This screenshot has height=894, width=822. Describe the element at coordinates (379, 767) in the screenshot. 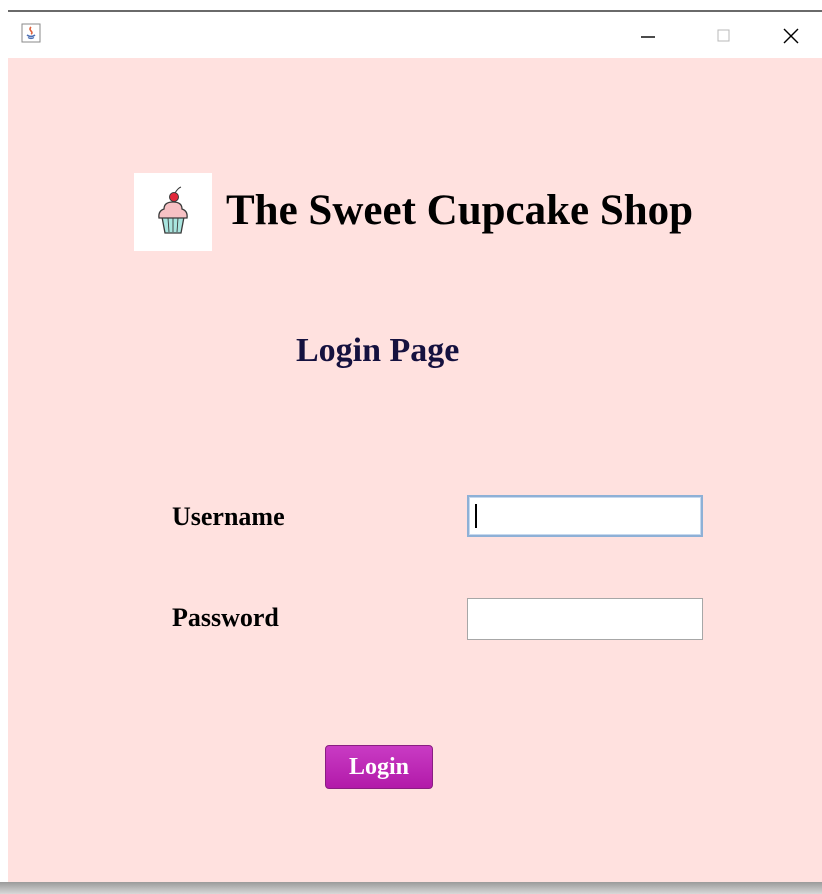

I see `login-button: Login` at that location.